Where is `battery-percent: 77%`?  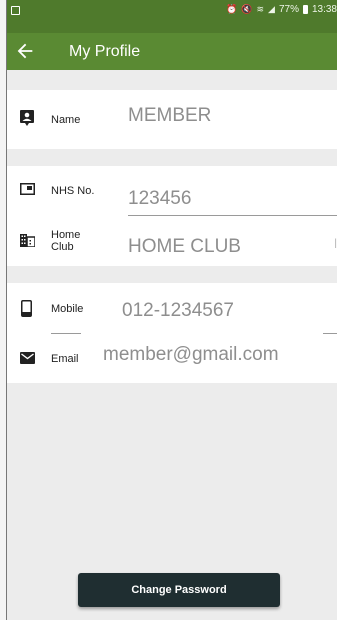
battery-percent: 77% is located at coordinates (288, 9).